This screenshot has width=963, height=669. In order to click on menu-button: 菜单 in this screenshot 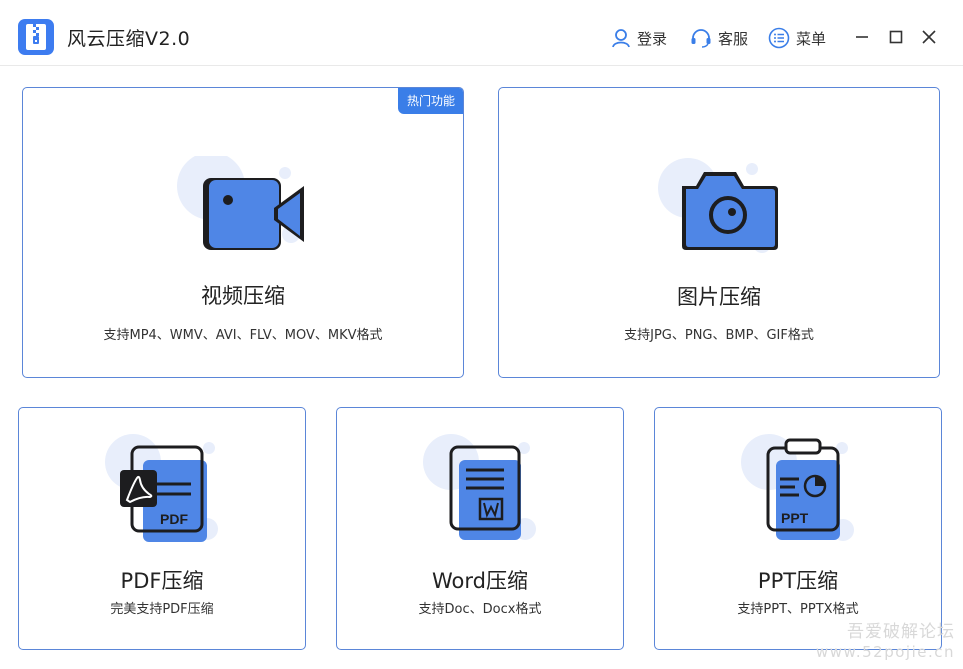, I will do `click(797, 38)`.